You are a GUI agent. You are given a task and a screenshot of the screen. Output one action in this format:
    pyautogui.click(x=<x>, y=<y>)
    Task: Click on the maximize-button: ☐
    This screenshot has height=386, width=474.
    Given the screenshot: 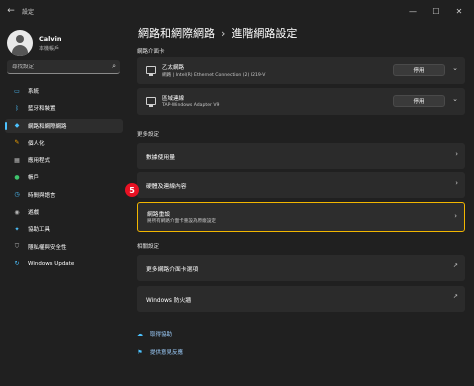 What is the action you would take?
    pyautogui.click(x=436, y=11)
    